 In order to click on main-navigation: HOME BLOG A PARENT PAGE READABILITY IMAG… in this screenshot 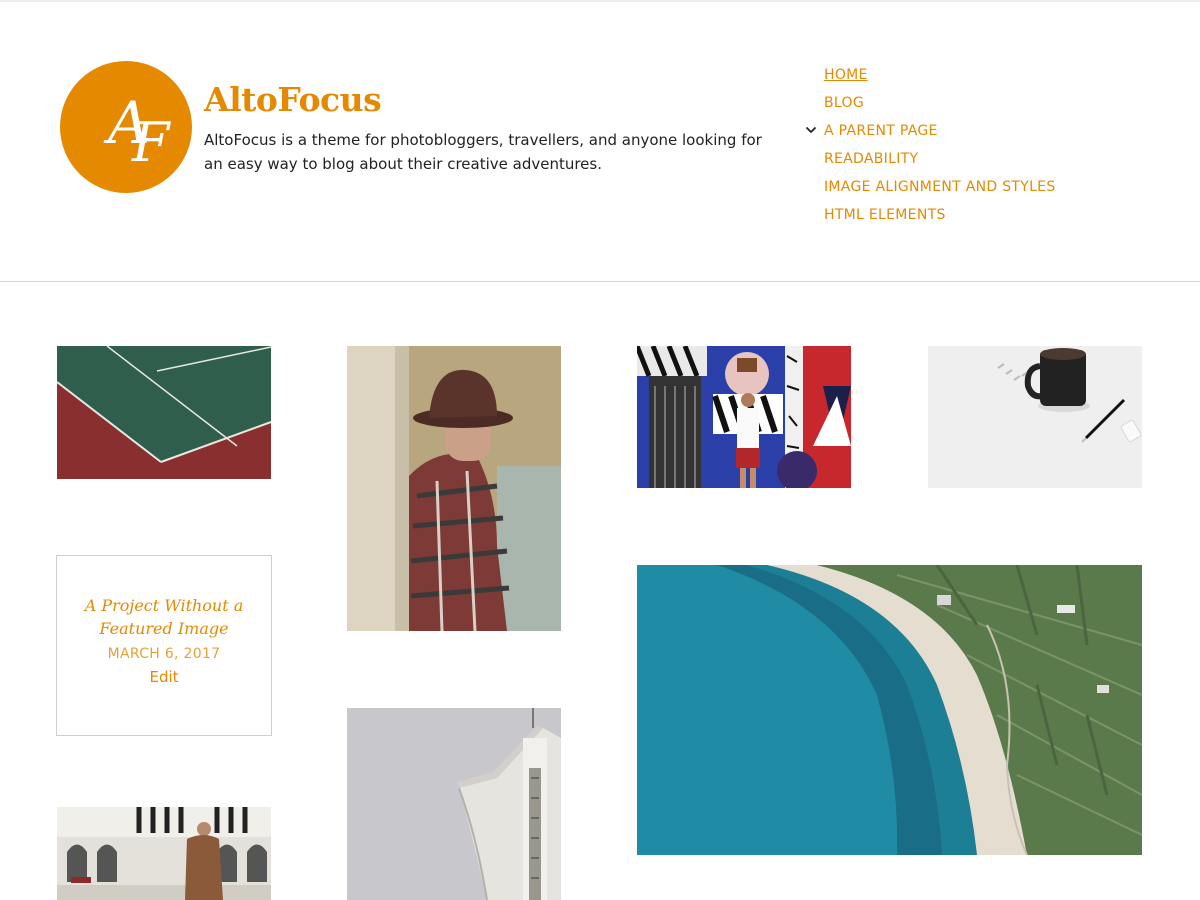, I will do `click(930, 144)`.